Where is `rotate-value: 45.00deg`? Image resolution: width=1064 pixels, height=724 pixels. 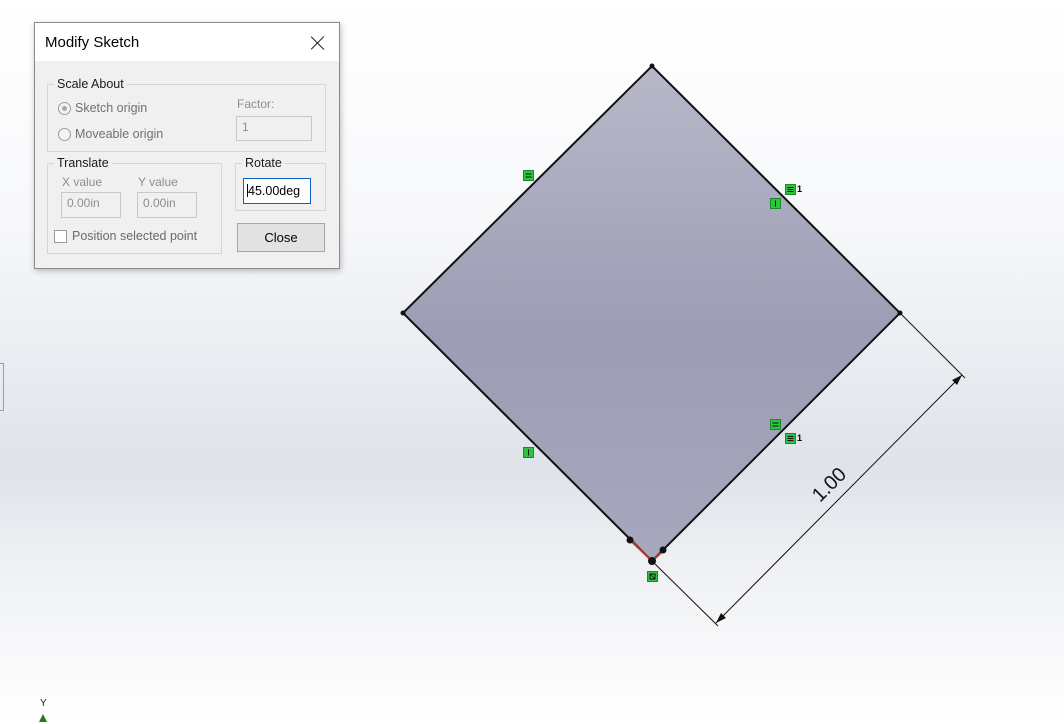 rotate-value: 45.00deg is located at coordinates (274, 191).